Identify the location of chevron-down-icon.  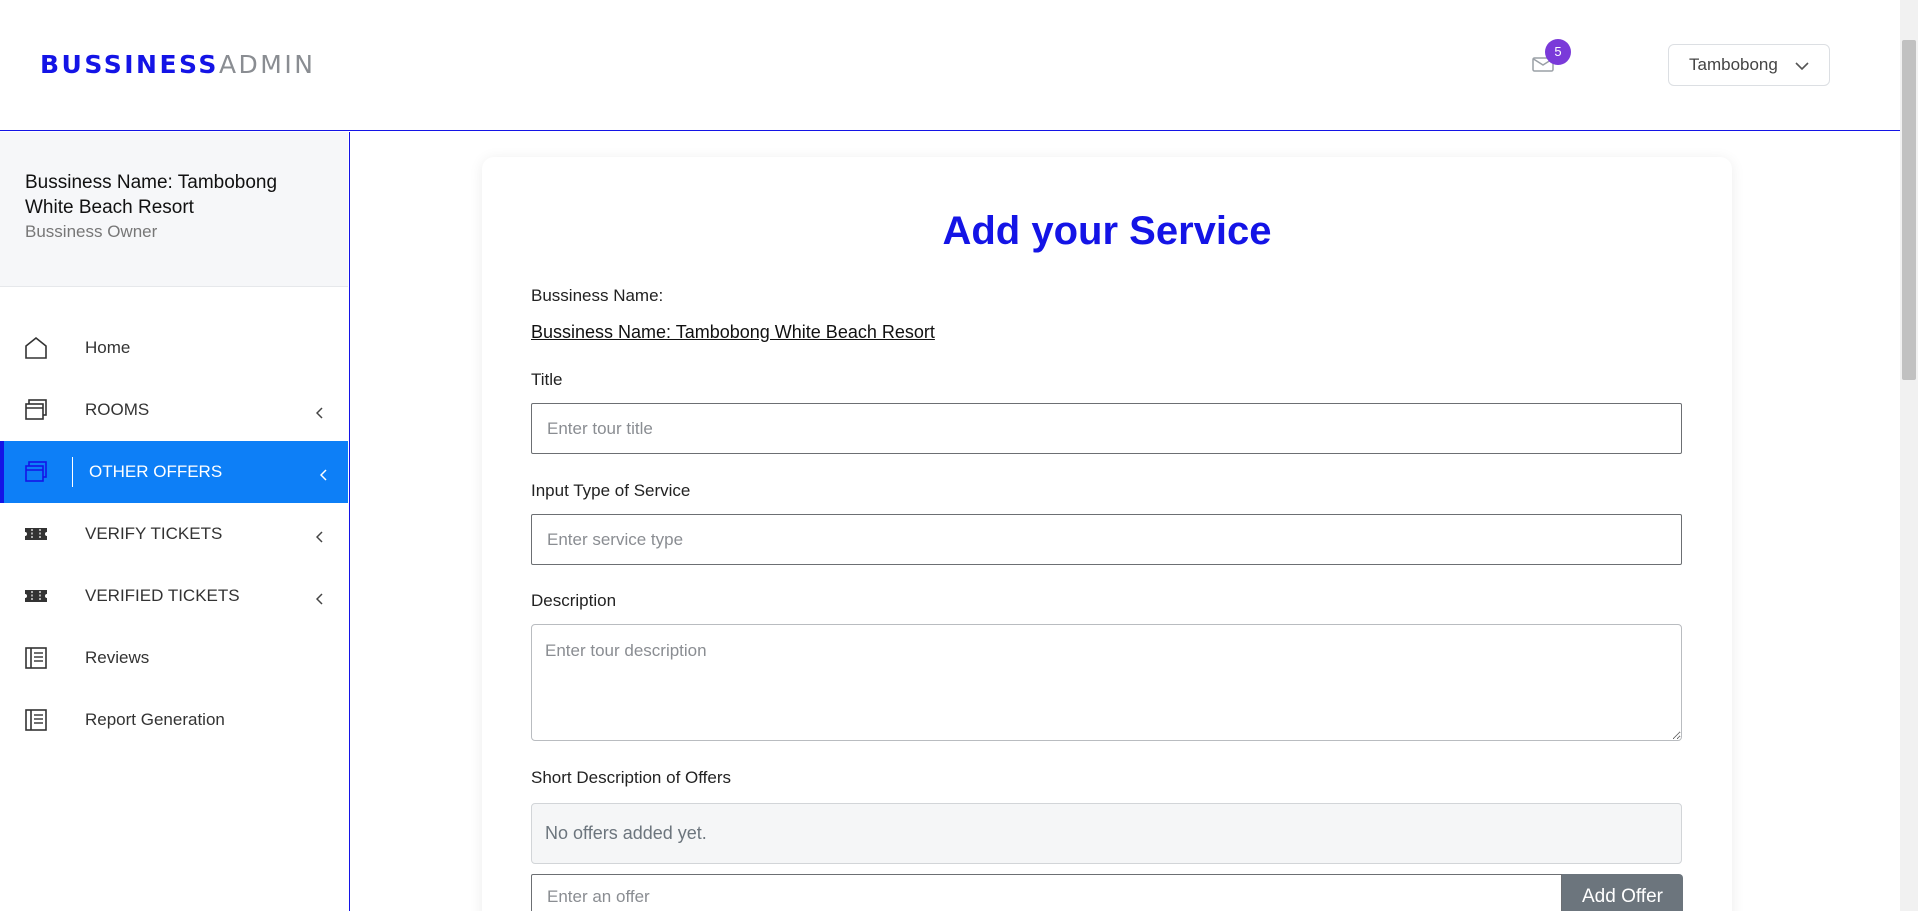
(1802, 68).